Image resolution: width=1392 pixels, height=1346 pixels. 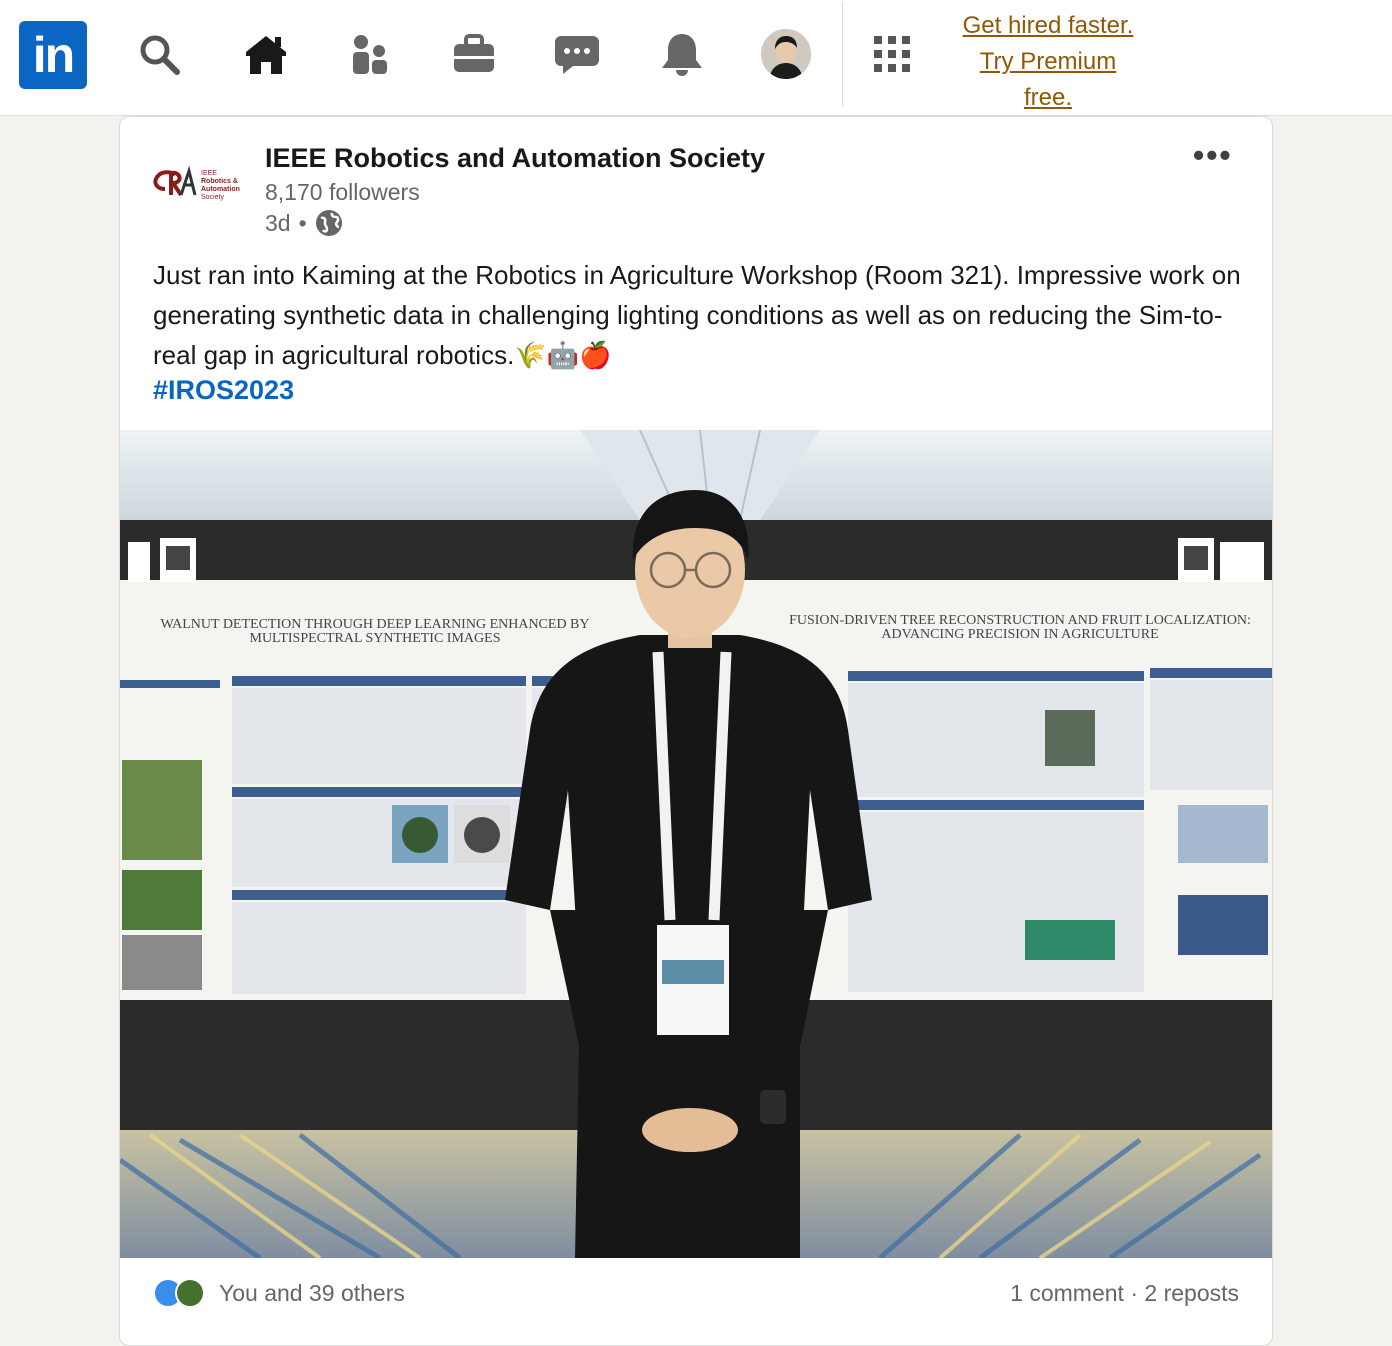 What do you see at coordinates (212, 197) in the screenshot?
I see `svg-text: Society` at bounding box center [212, 197].